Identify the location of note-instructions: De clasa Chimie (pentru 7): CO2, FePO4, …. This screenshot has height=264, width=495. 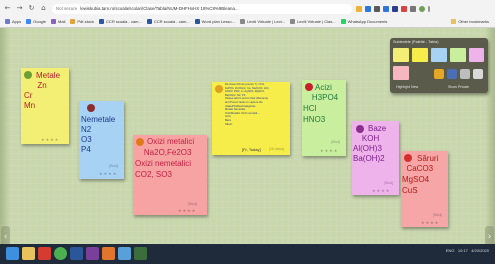
(251, 118).